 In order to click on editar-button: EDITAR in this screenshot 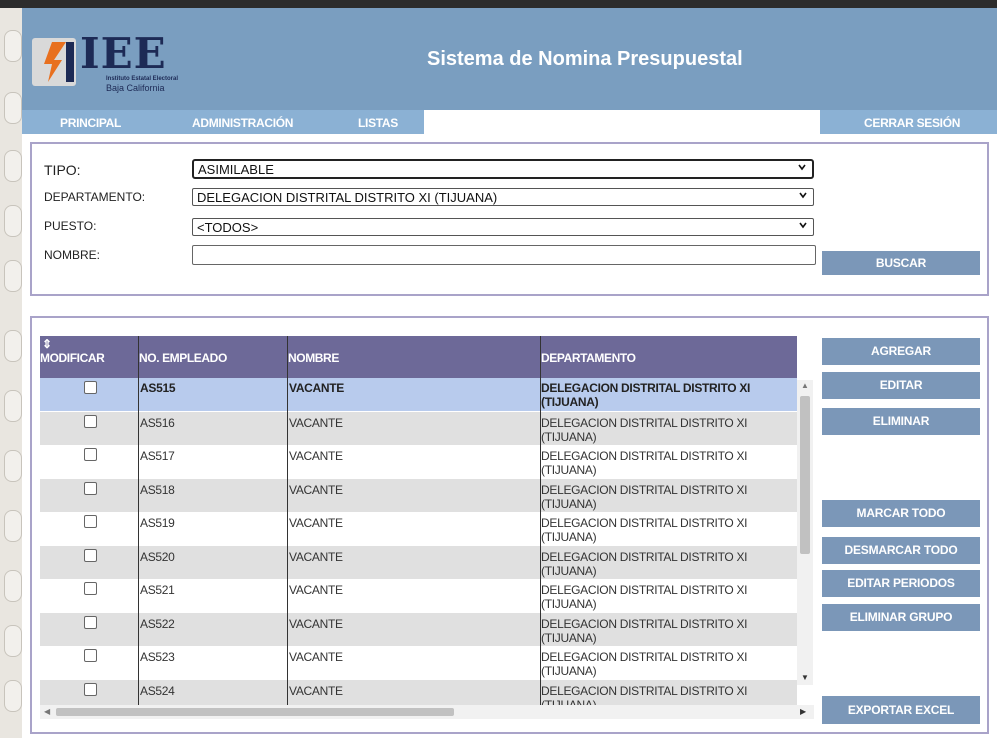, I will do `click(901, 385)`.